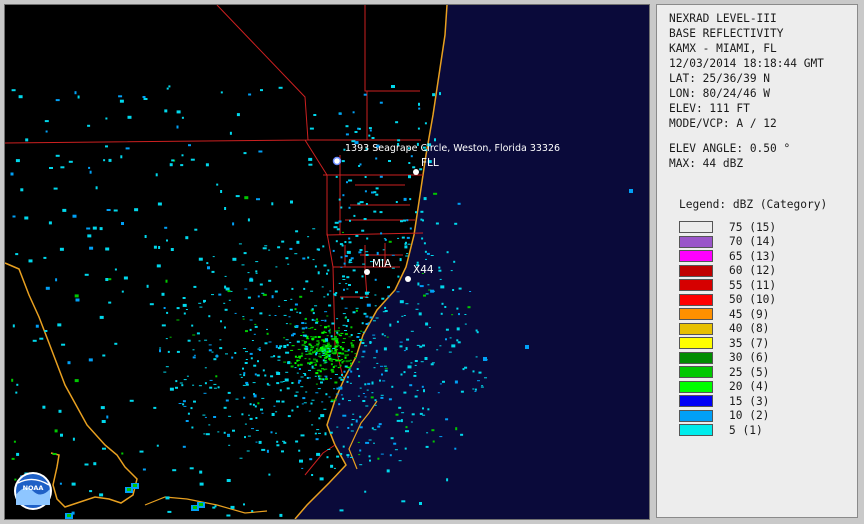 This screenshot has height=524, width=864. I want to click on station-longitude: LON: 80/24/46 W, so click(720, 93).